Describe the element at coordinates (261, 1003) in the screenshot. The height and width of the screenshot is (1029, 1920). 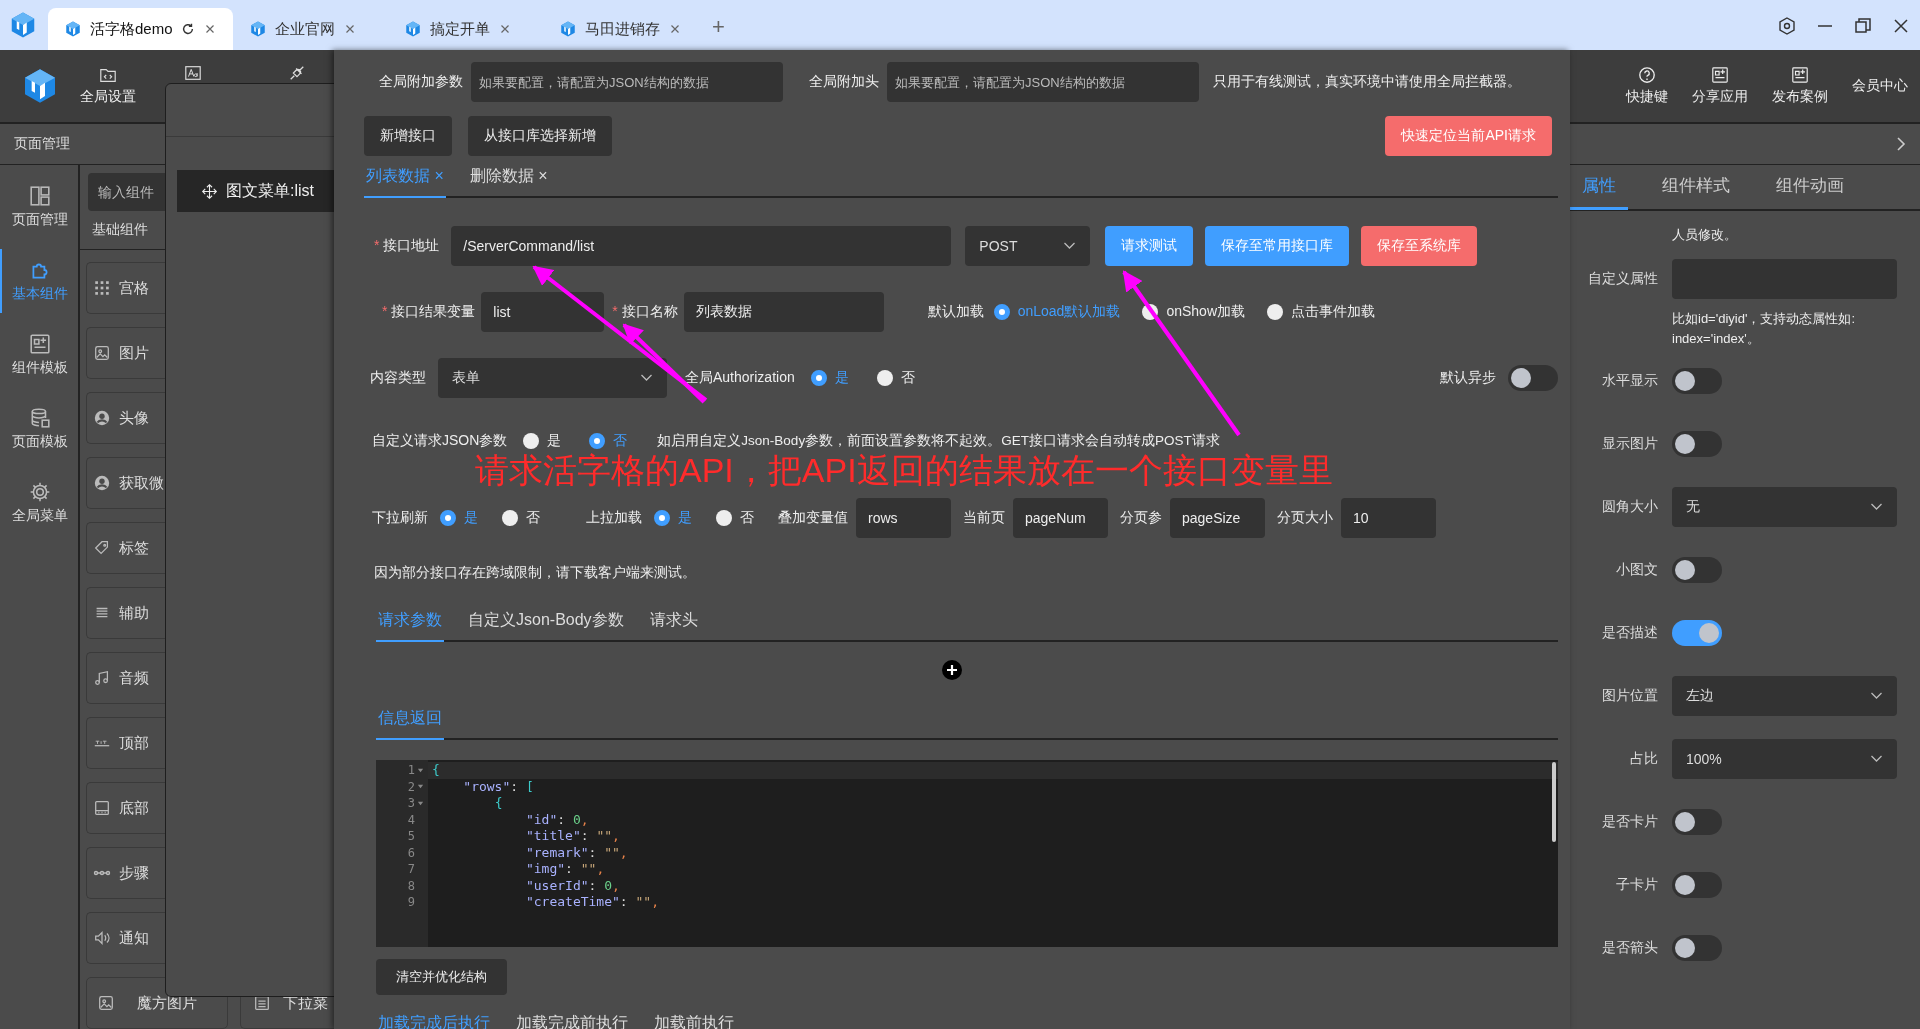
I see `list-icon` at that location.